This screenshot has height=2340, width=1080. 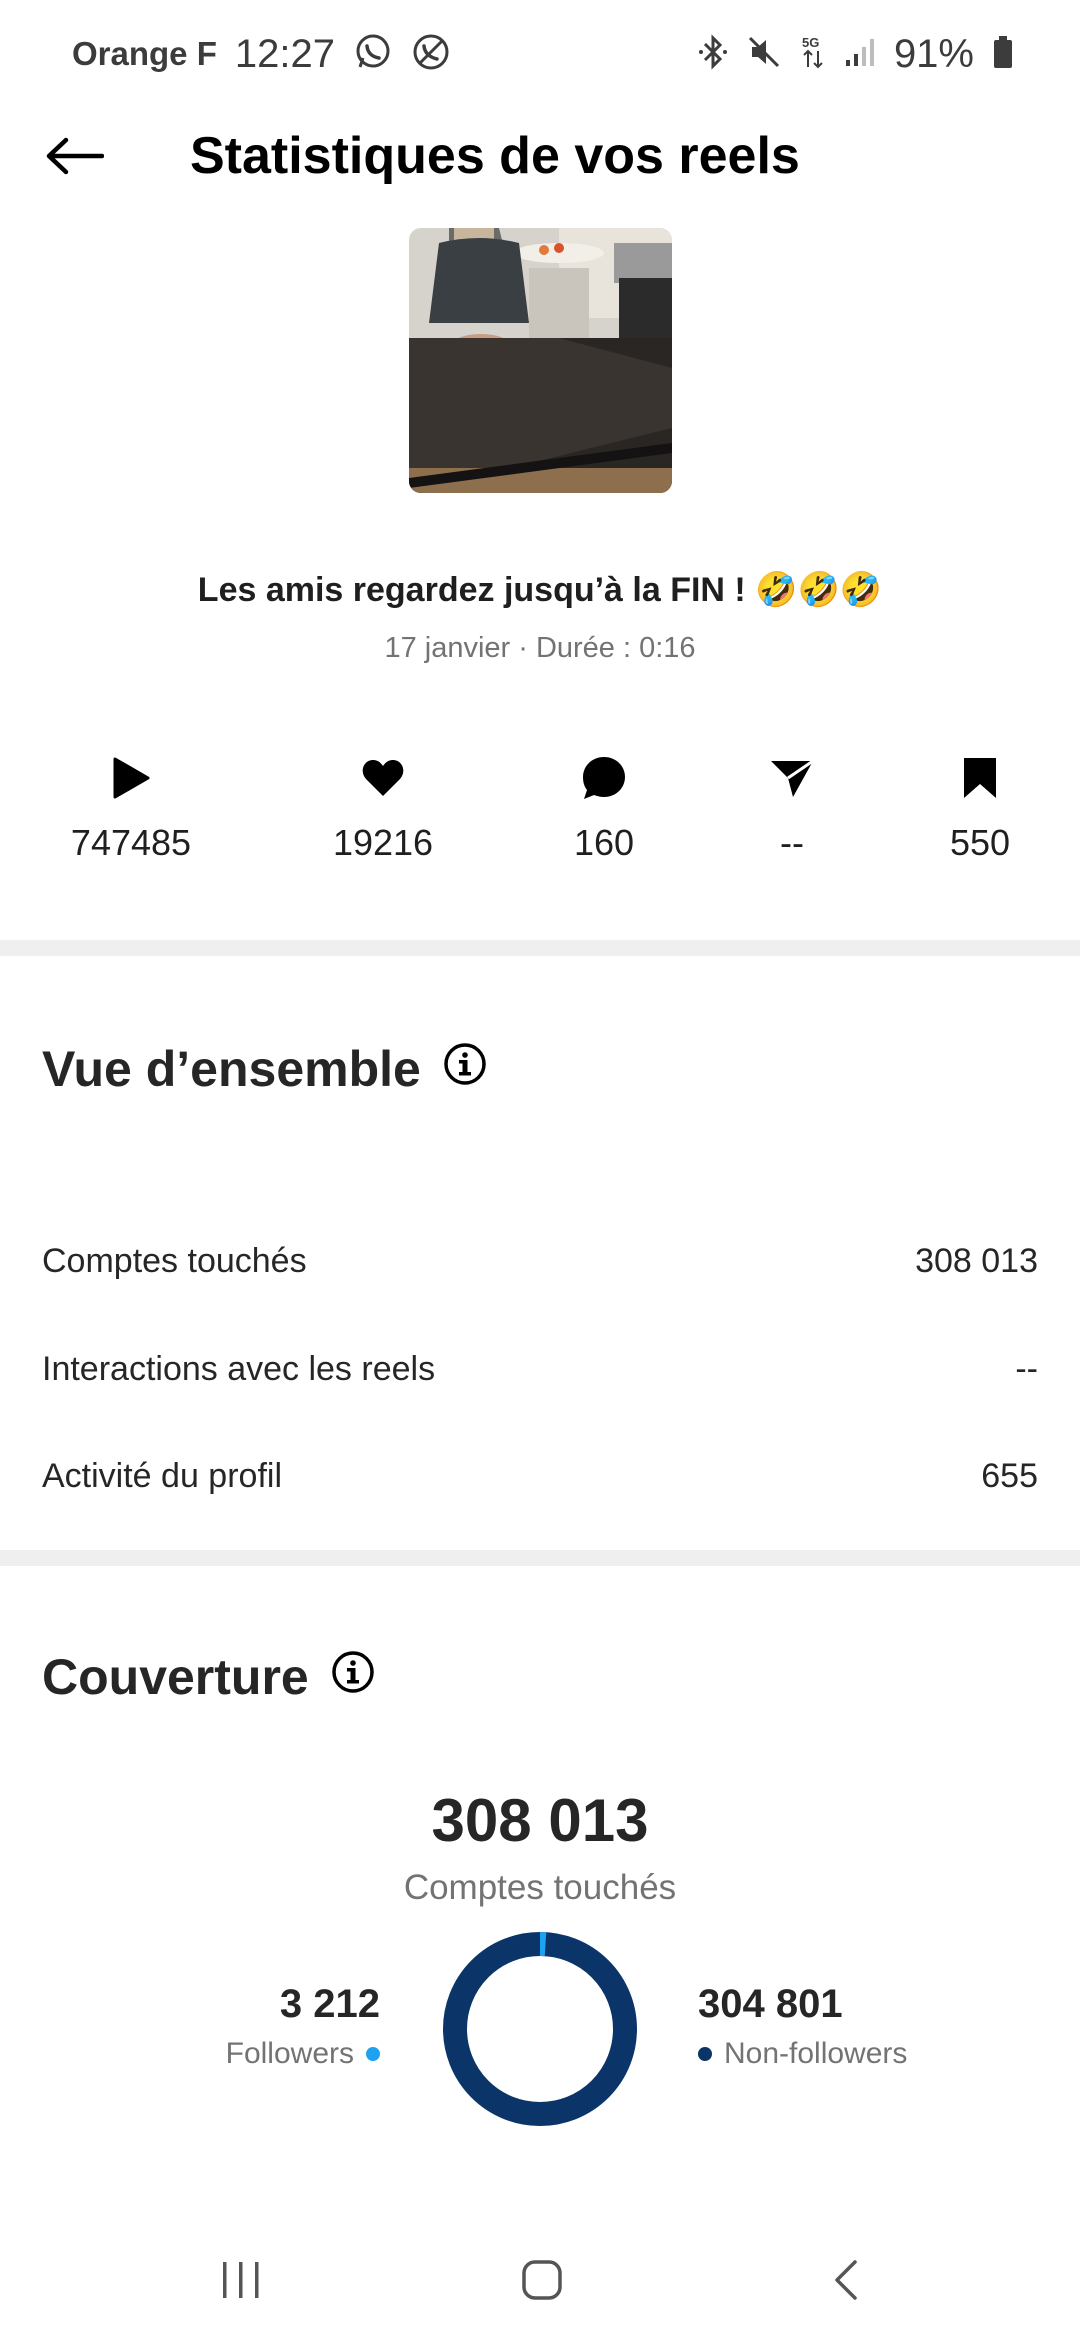 I want to click on bookmark-icon, so click(x=980, y=778).